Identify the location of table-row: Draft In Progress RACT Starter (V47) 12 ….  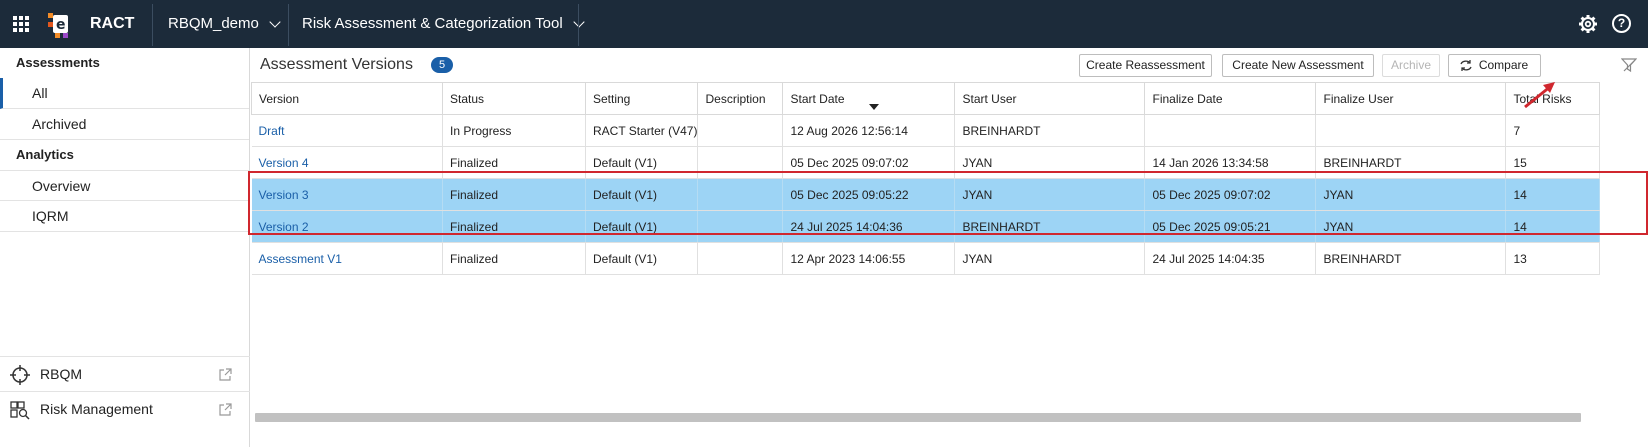
(926, 130).